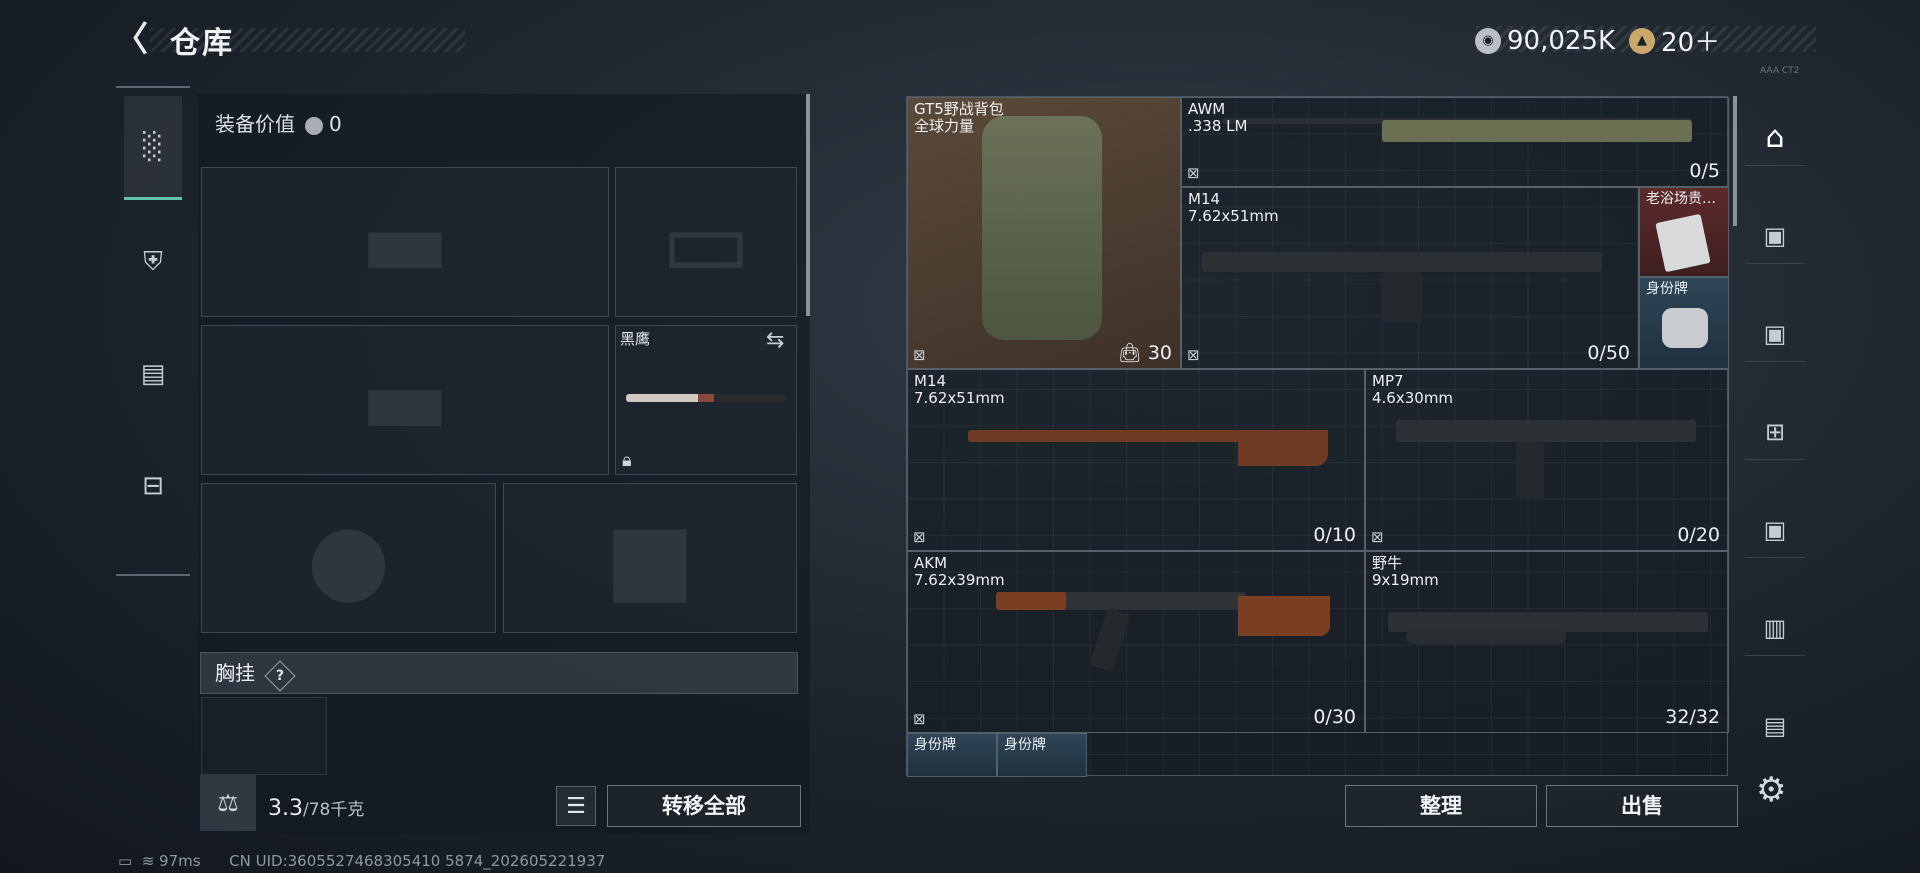  I want to click on sell-button: 出售, so click(1642, 806).